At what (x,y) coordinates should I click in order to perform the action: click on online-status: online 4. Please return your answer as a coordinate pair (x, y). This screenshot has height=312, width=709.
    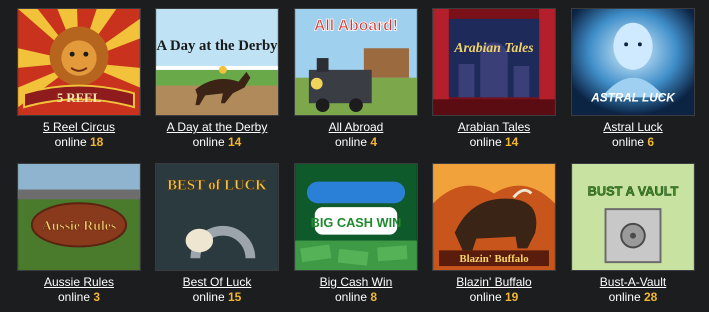
    Looking at the image, I should click on (356, 142).